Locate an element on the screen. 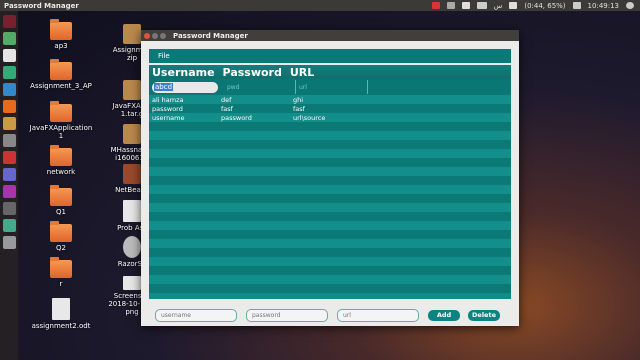  header-password: Password is located at coordinates (252, 72).